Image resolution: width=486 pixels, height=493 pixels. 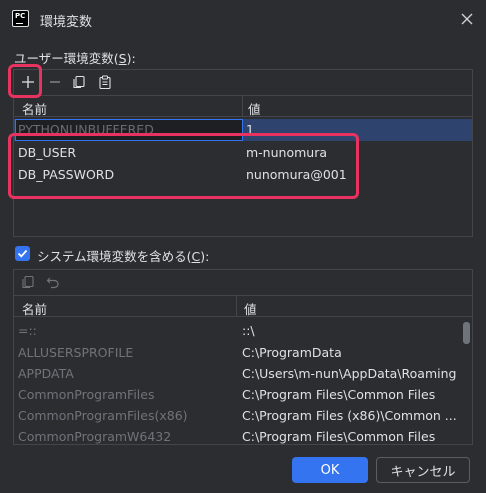 I want to click on system-env-header: 名前 値, so click(x=243, y=306).